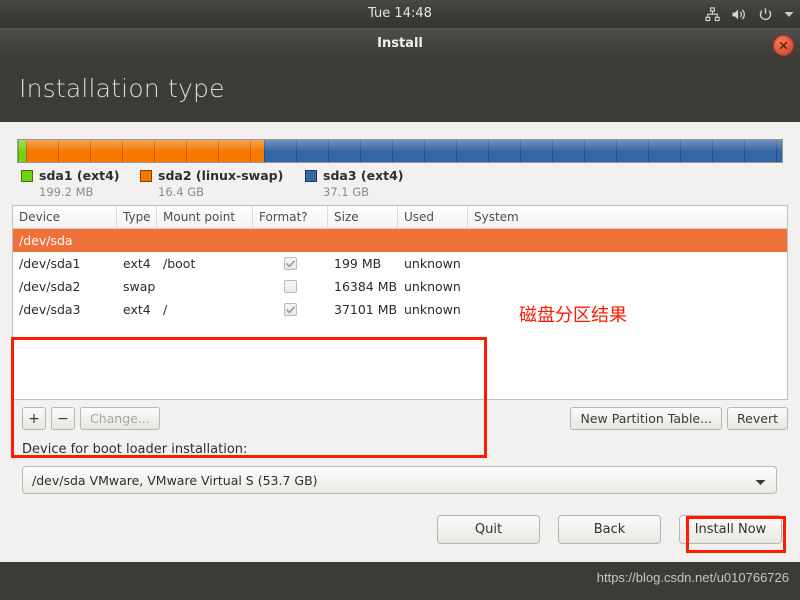 The width and height of the screenshot is (800, 600). Describe the element at coordinates (50, 263) in the screenshot. I see `cell-device: /dev/sda1` at that location.